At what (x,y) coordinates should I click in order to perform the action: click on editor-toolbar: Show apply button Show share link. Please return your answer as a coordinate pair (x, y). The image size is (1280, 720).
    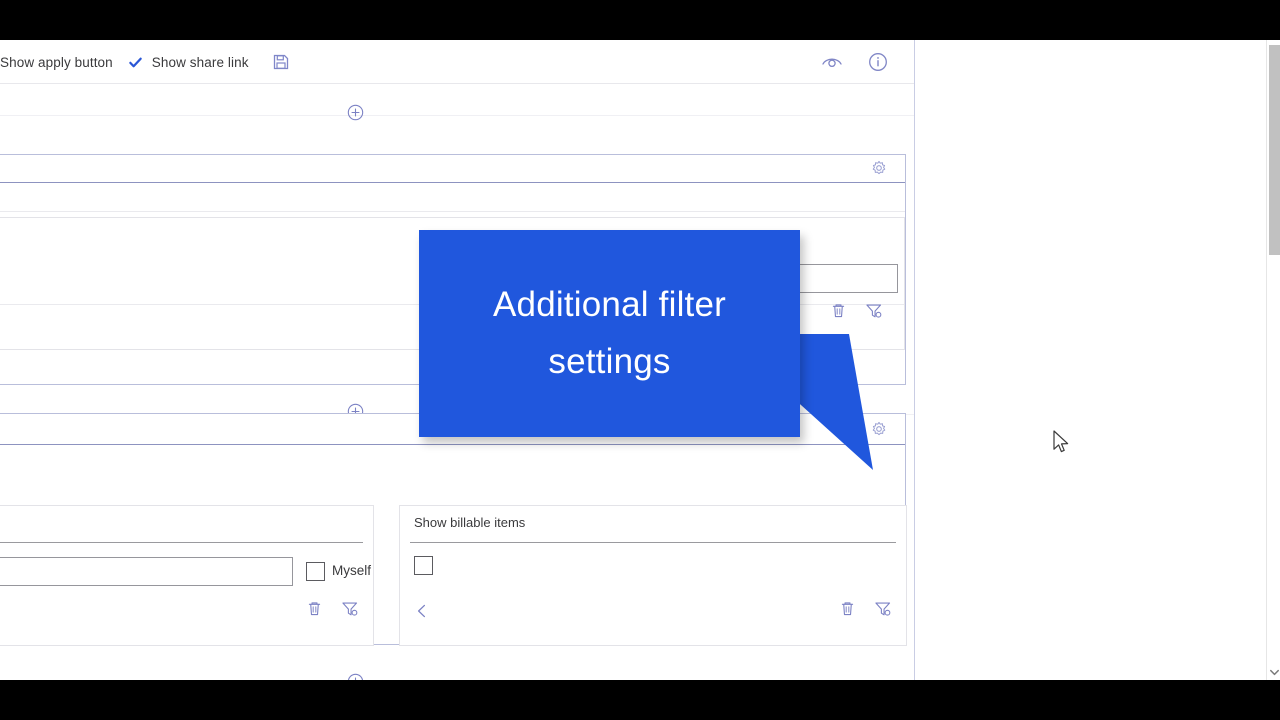
    Looking at the image, I should click on (457, 62).